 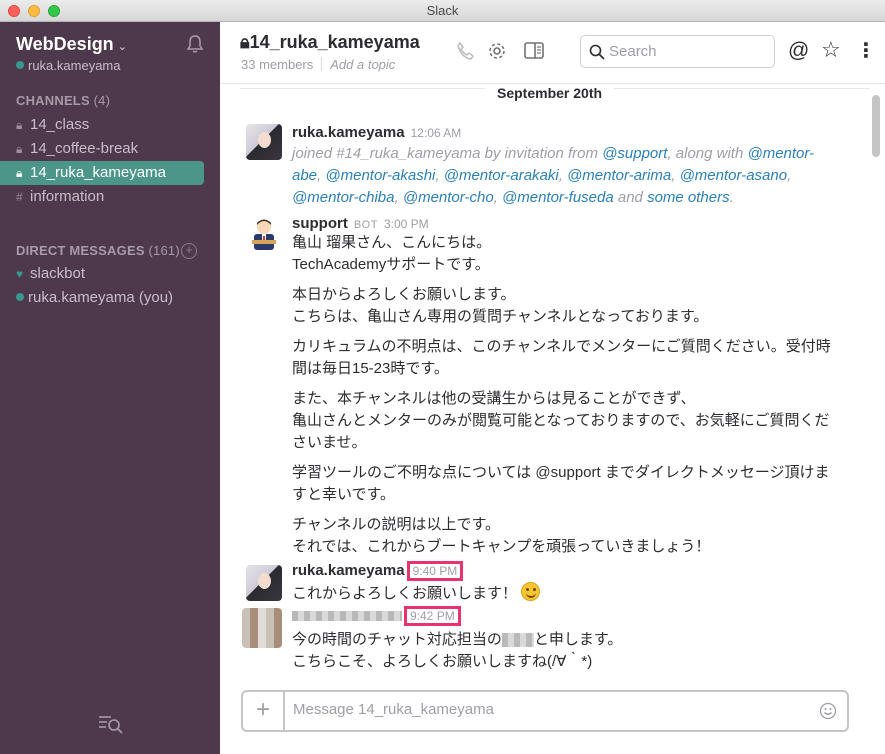 I want to click on bot-badge: BOT, so click(x=365, y=225).